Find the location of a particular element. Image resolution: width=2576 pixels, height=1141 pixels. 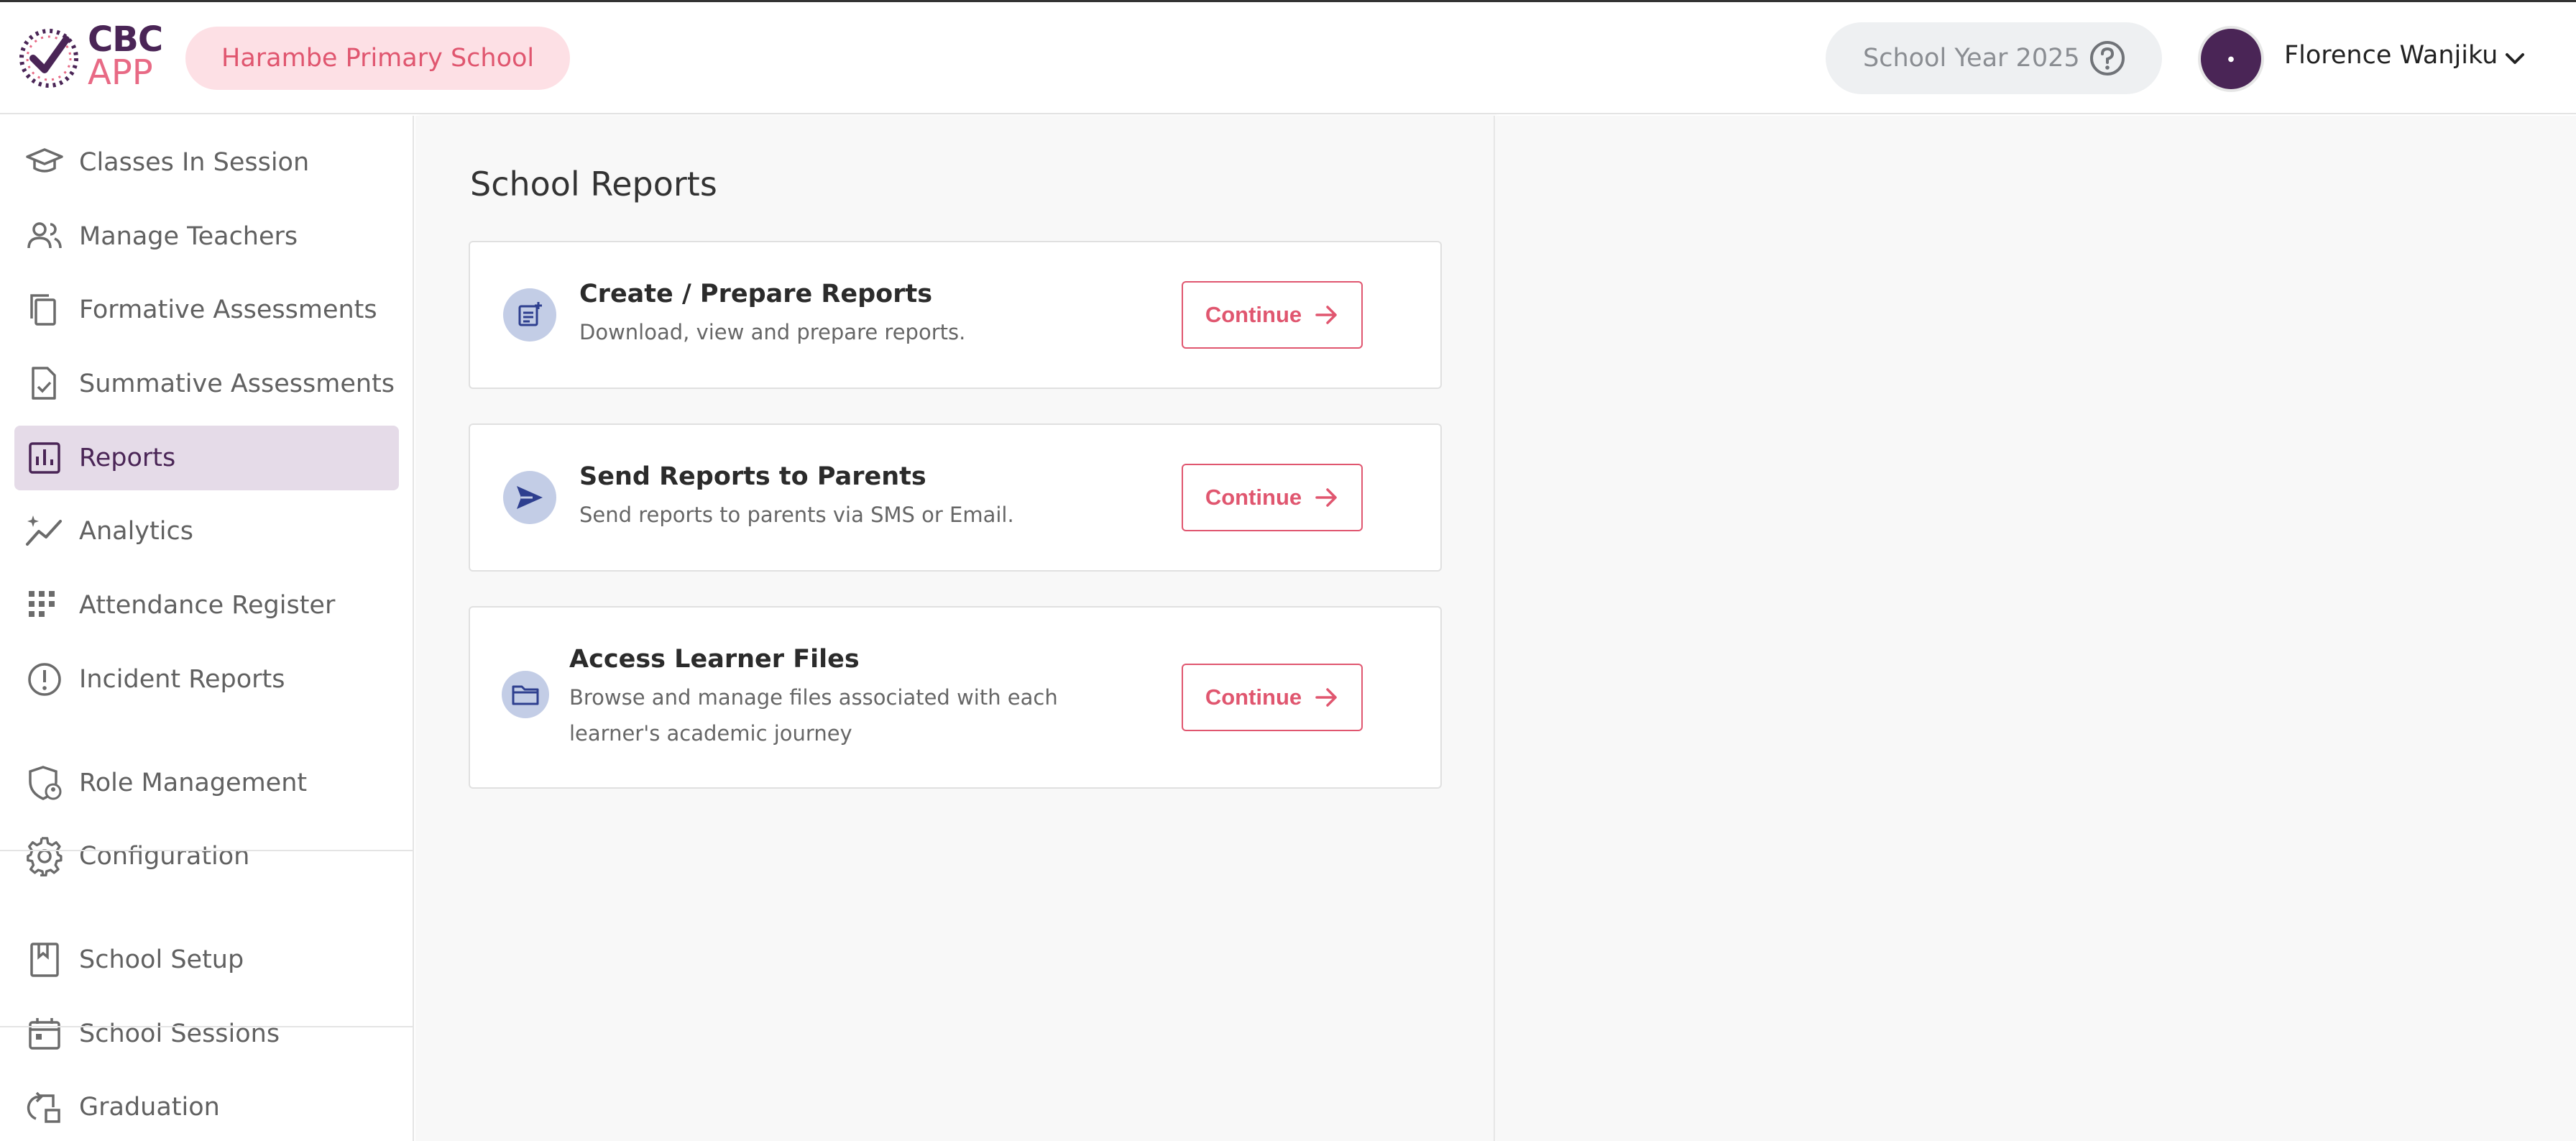

sidebar-item-label: School Sessions is located at coordinates (179, 1034).